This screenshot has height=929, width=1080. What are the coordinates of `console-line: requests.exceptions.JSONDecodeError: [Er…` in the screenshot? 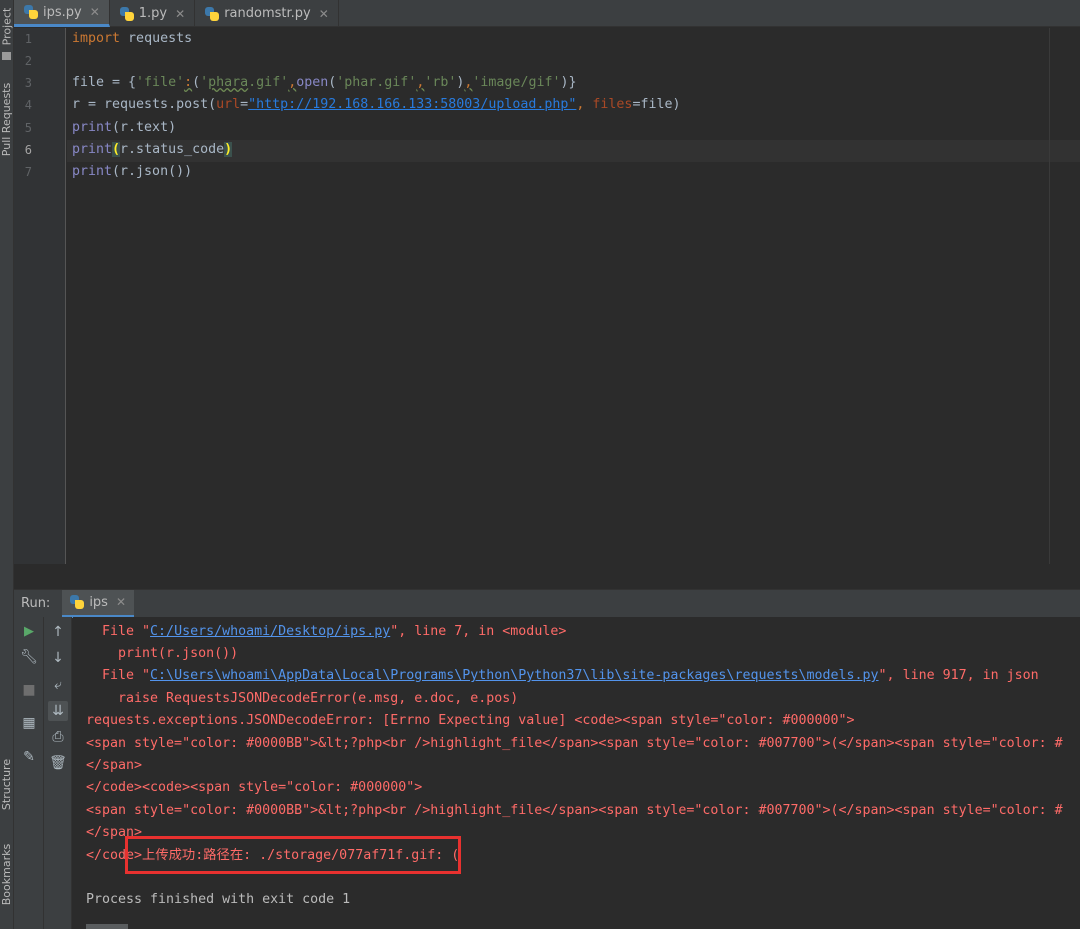 It's located at (470, 720).